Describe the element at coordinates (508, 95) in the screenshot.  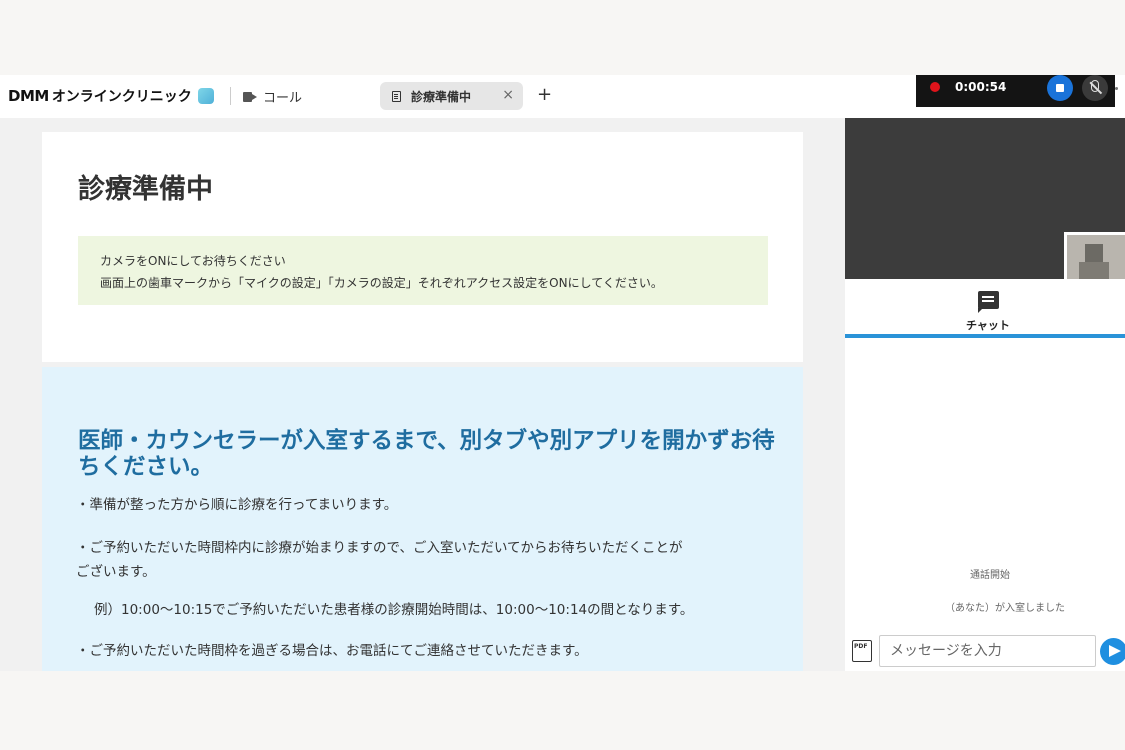
I see `close-tab-icon: ×` at that location.